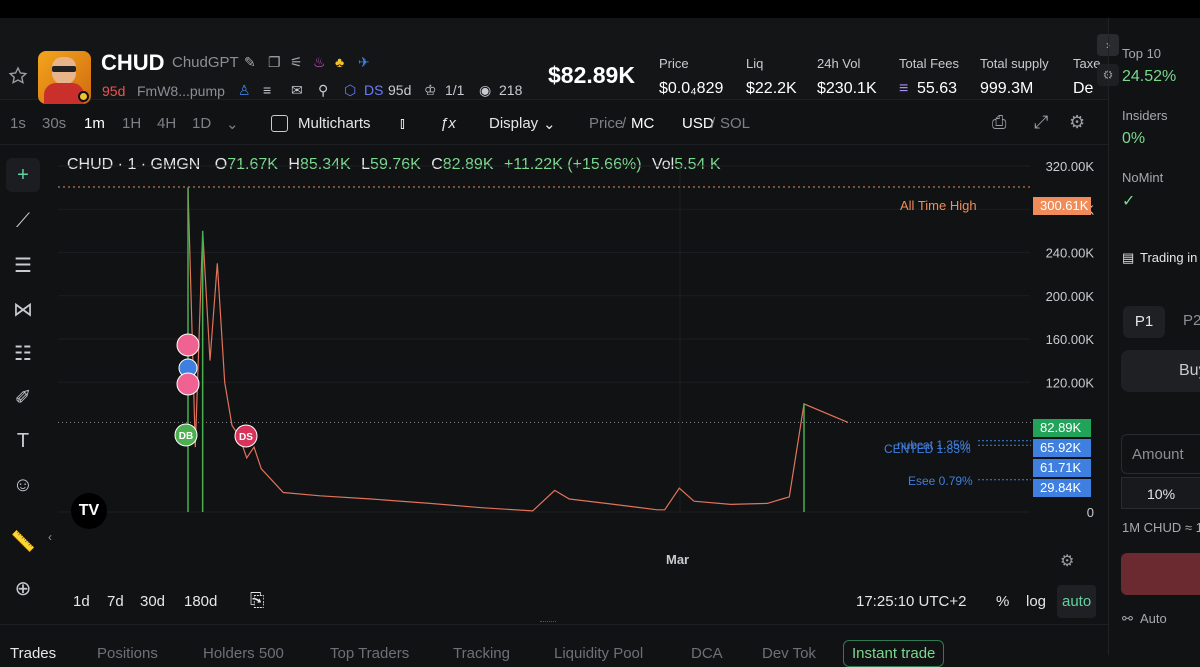  Describe the element at coordinates (334, 123) in the screenshot. I see `multicharts-label: Multicharts` at that location.